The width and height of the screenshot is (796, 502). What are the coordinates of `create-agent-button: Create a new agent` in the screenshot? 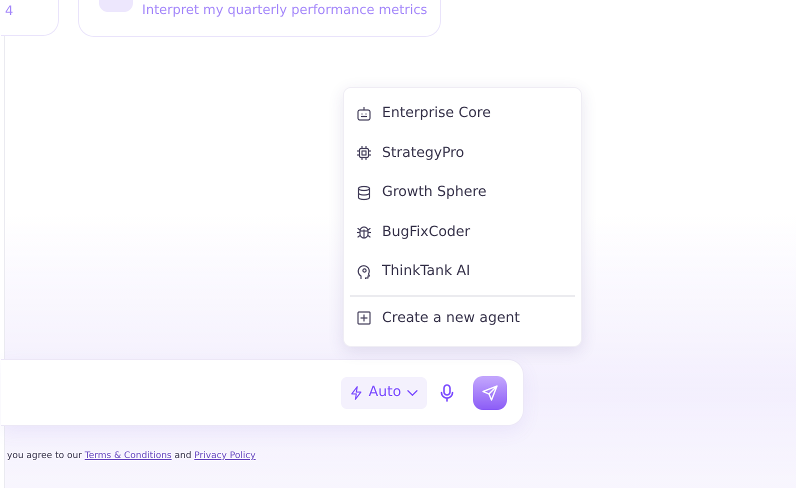 It's located at (462, 318).